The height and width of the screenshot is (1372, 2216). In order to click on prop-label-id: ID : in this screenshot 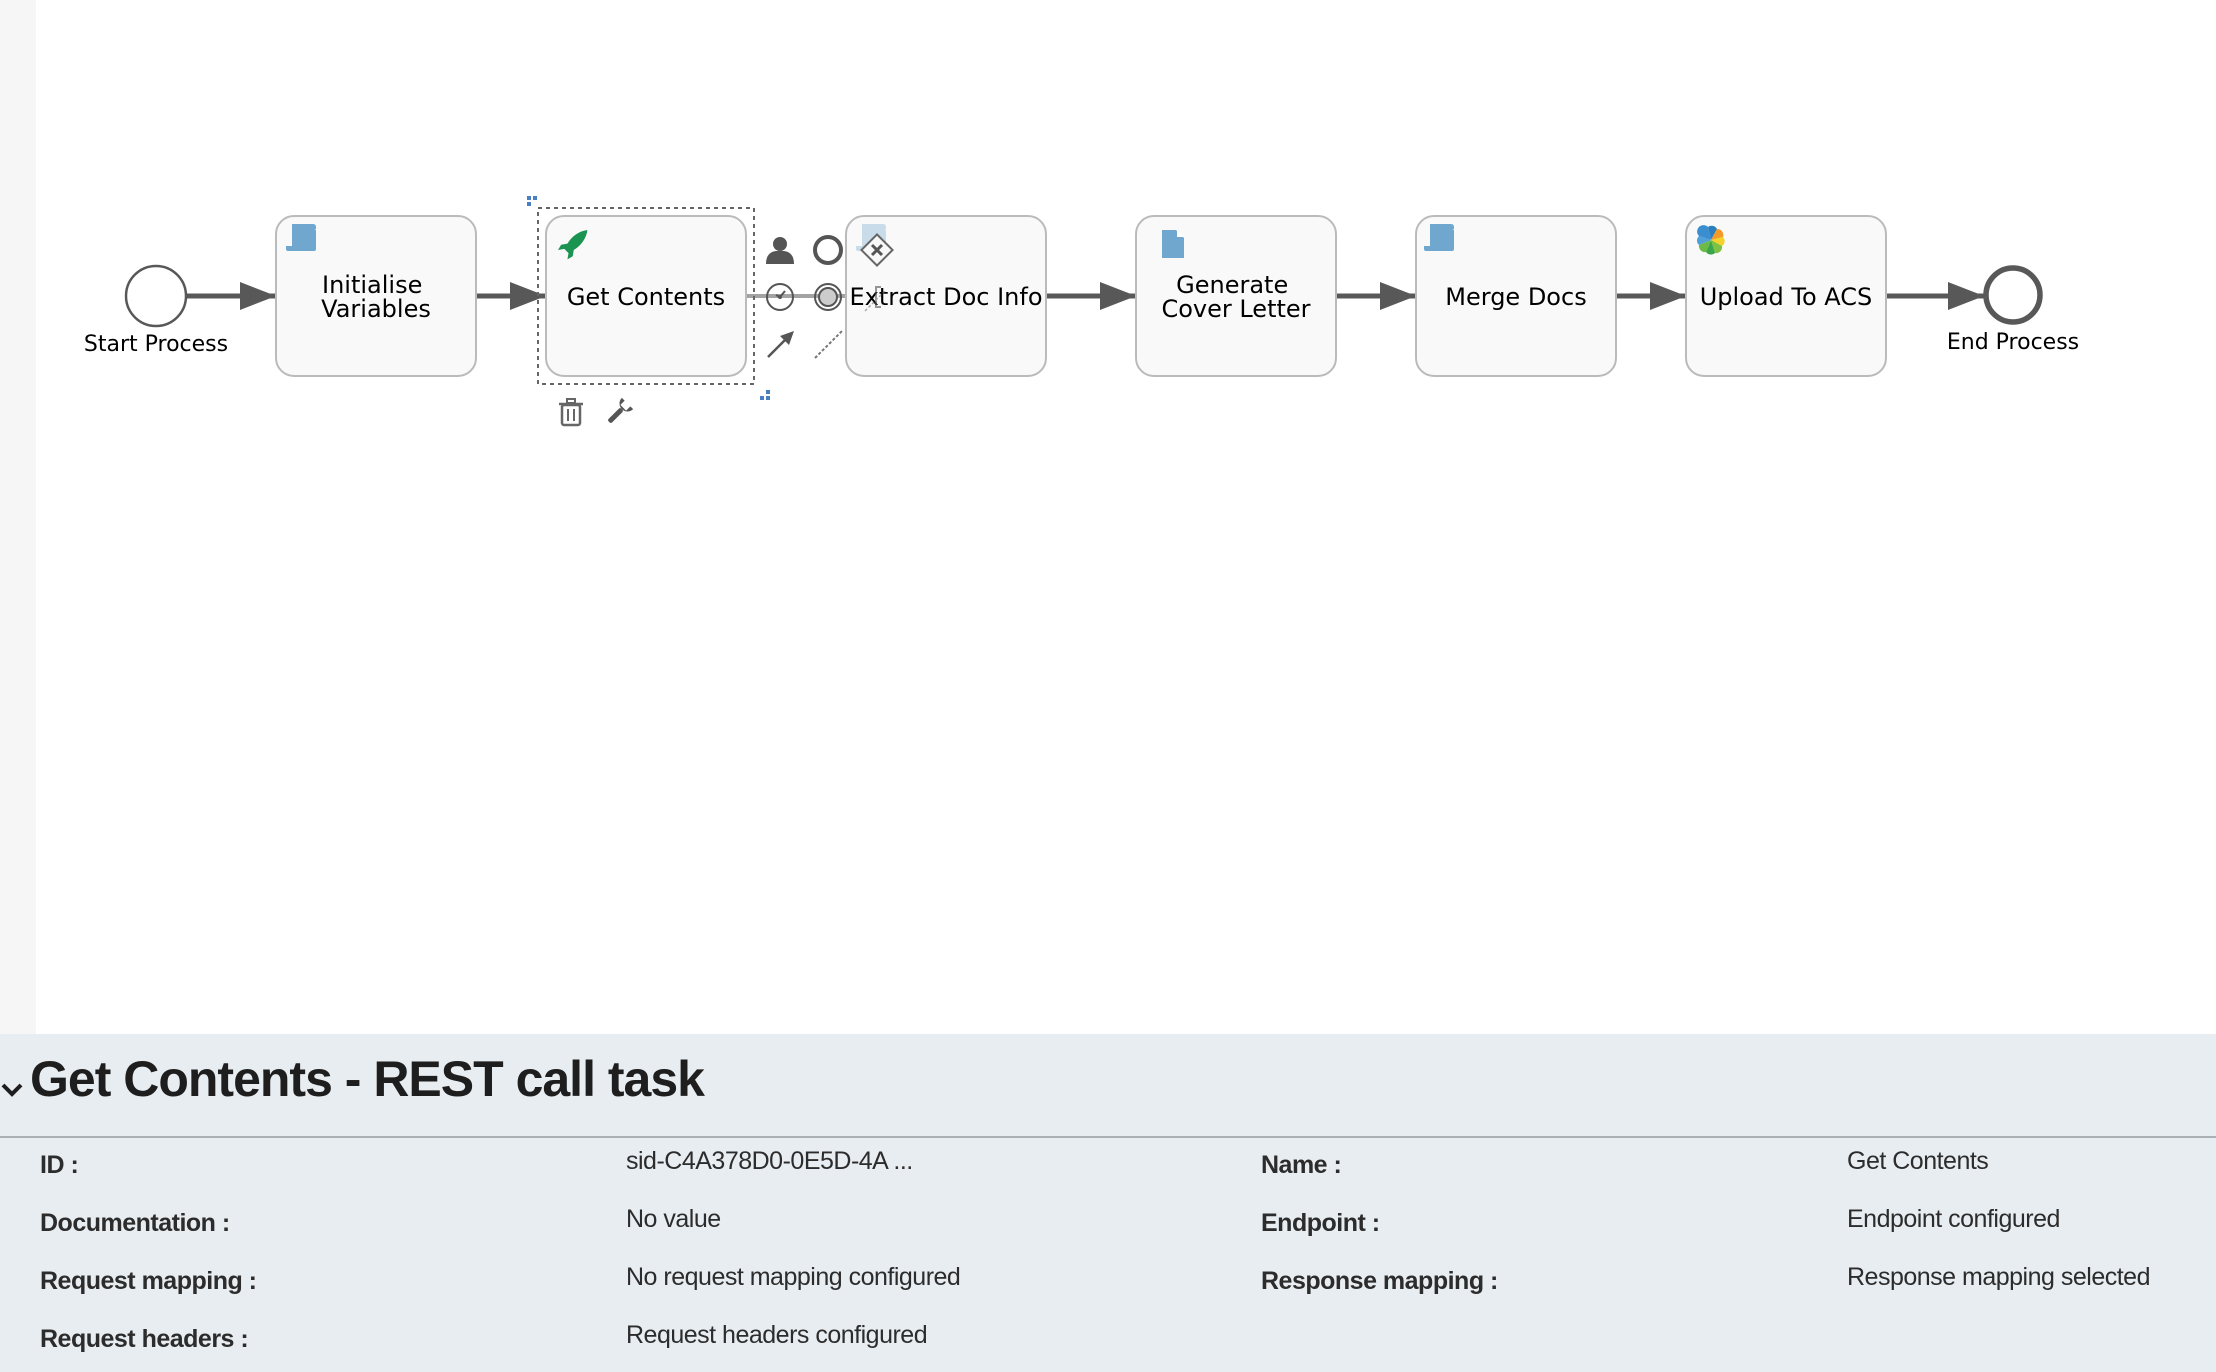, I will do `click(59, 1165)`.